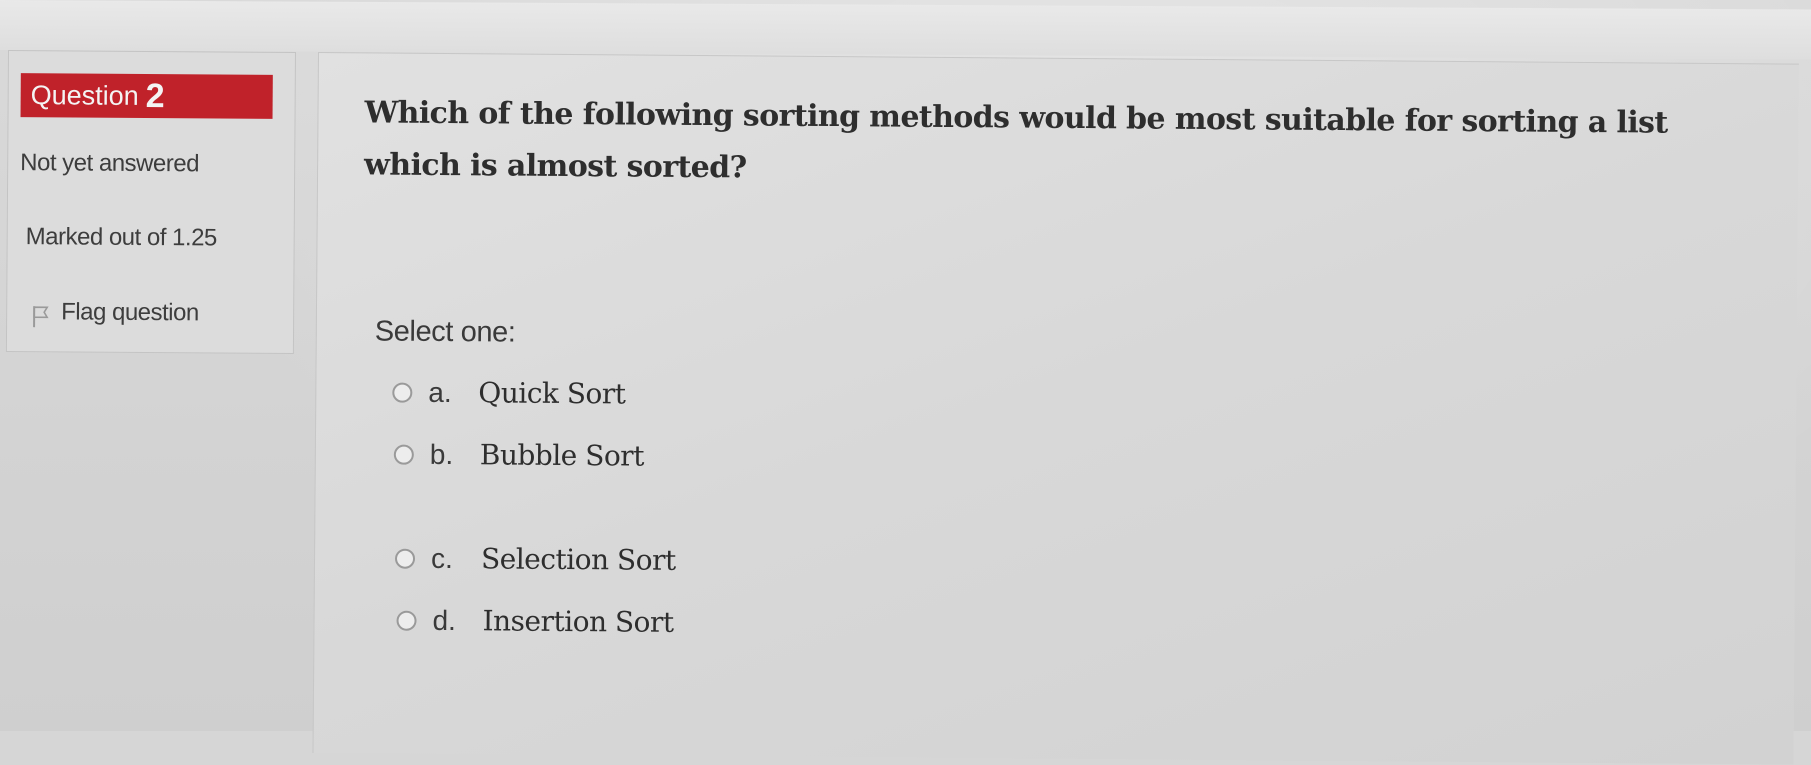 Image resolution: width=1811 pixels, height=765 pixels. What do you see at coordinates (905, 29) in the screenshot?
I see `top-strip` at bounding box center [905, 29].